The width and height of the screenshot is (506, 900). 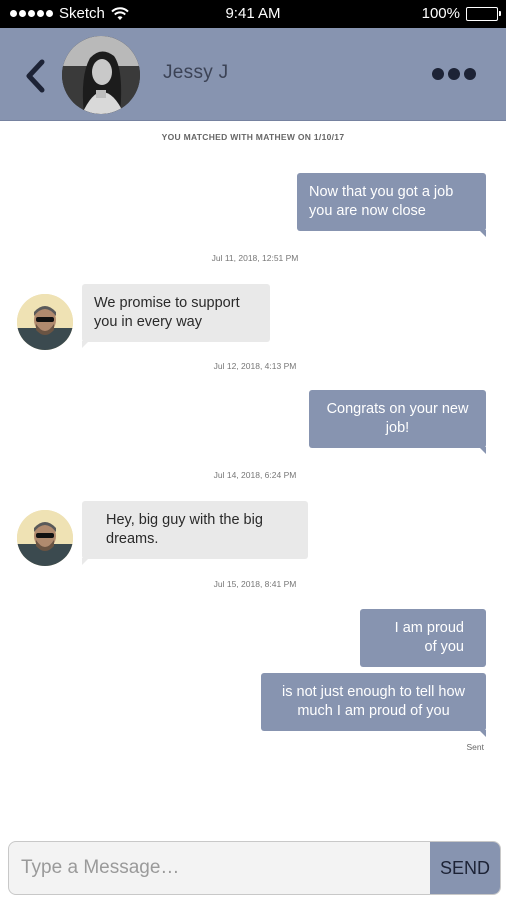 I want to click on message-bubble-outgoing: I am proud of you, so click(x=423, y=638).